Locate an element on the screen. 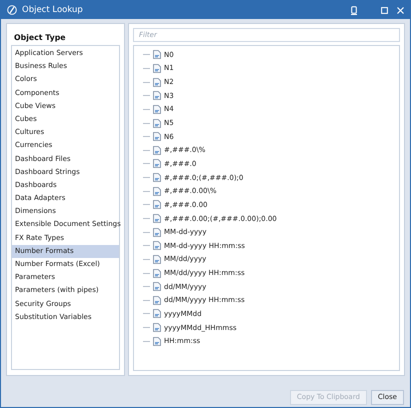 The width and height of the screenshot is (411, 408). logo-icon is located at coordinates (12, 10).